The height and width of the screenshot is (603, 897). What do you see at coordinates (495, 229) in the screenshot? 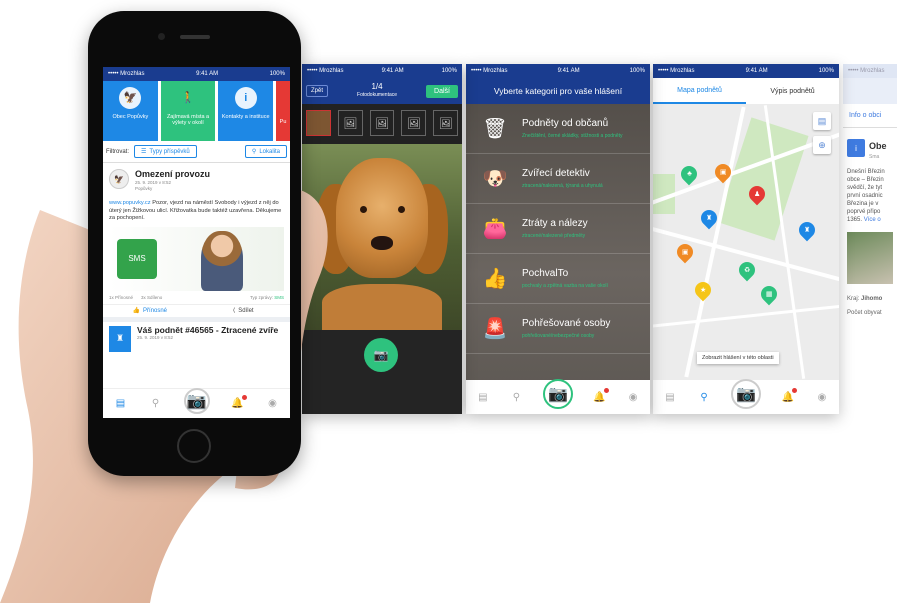
I see `wallet-icon: 👛` at bounding box center [495, 229].